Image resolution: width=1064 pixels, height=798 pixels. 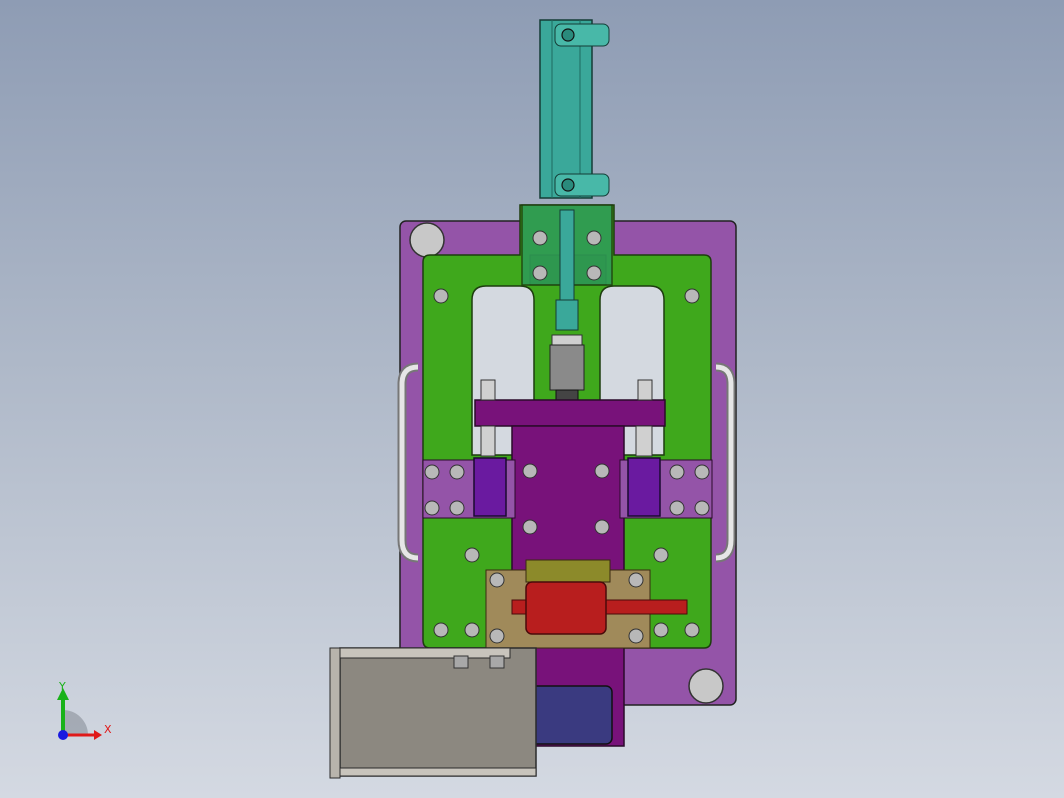 I want to click on carriage-window, so click(x=568, y=715).